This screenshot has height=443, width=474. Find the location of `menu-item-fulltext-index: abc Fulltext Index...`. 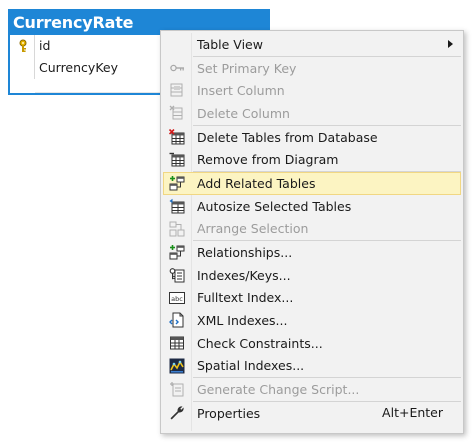

menu-item-fulltext-index: abc Fulltext Index... is located at coordinates (312, 298).